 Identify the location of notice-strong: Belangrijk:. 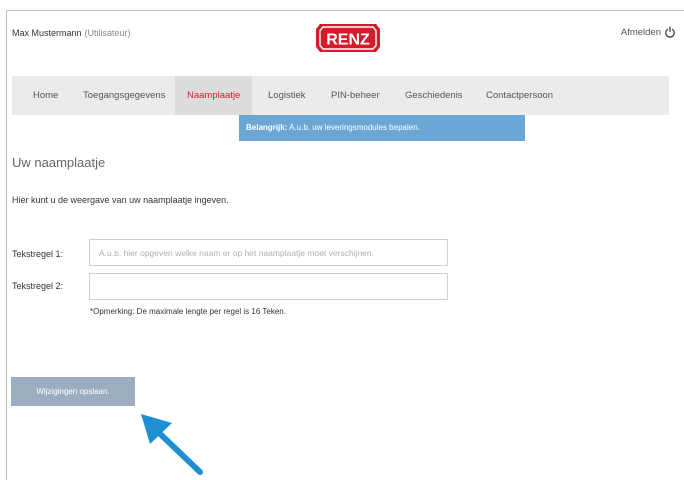
(267, 127).